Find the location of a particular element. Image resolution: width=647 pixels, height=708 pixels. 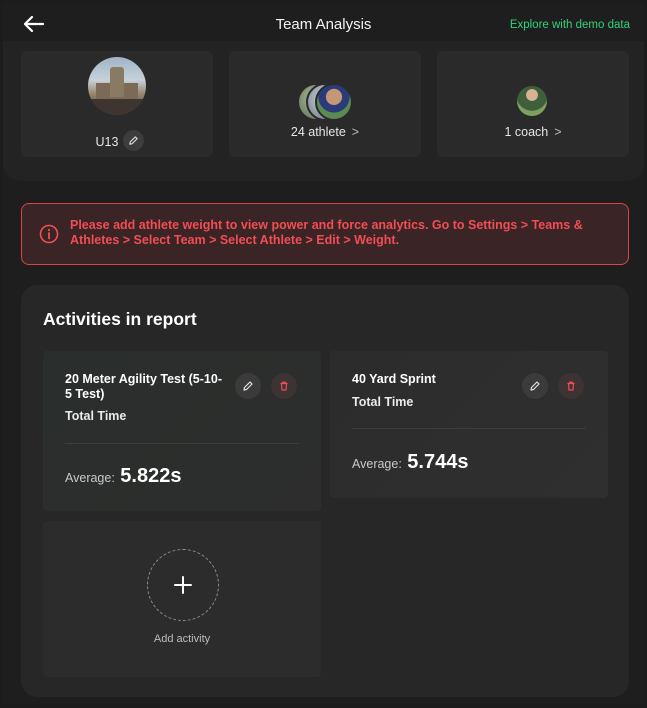

edit-team-button is located at coordinates (133, 140).